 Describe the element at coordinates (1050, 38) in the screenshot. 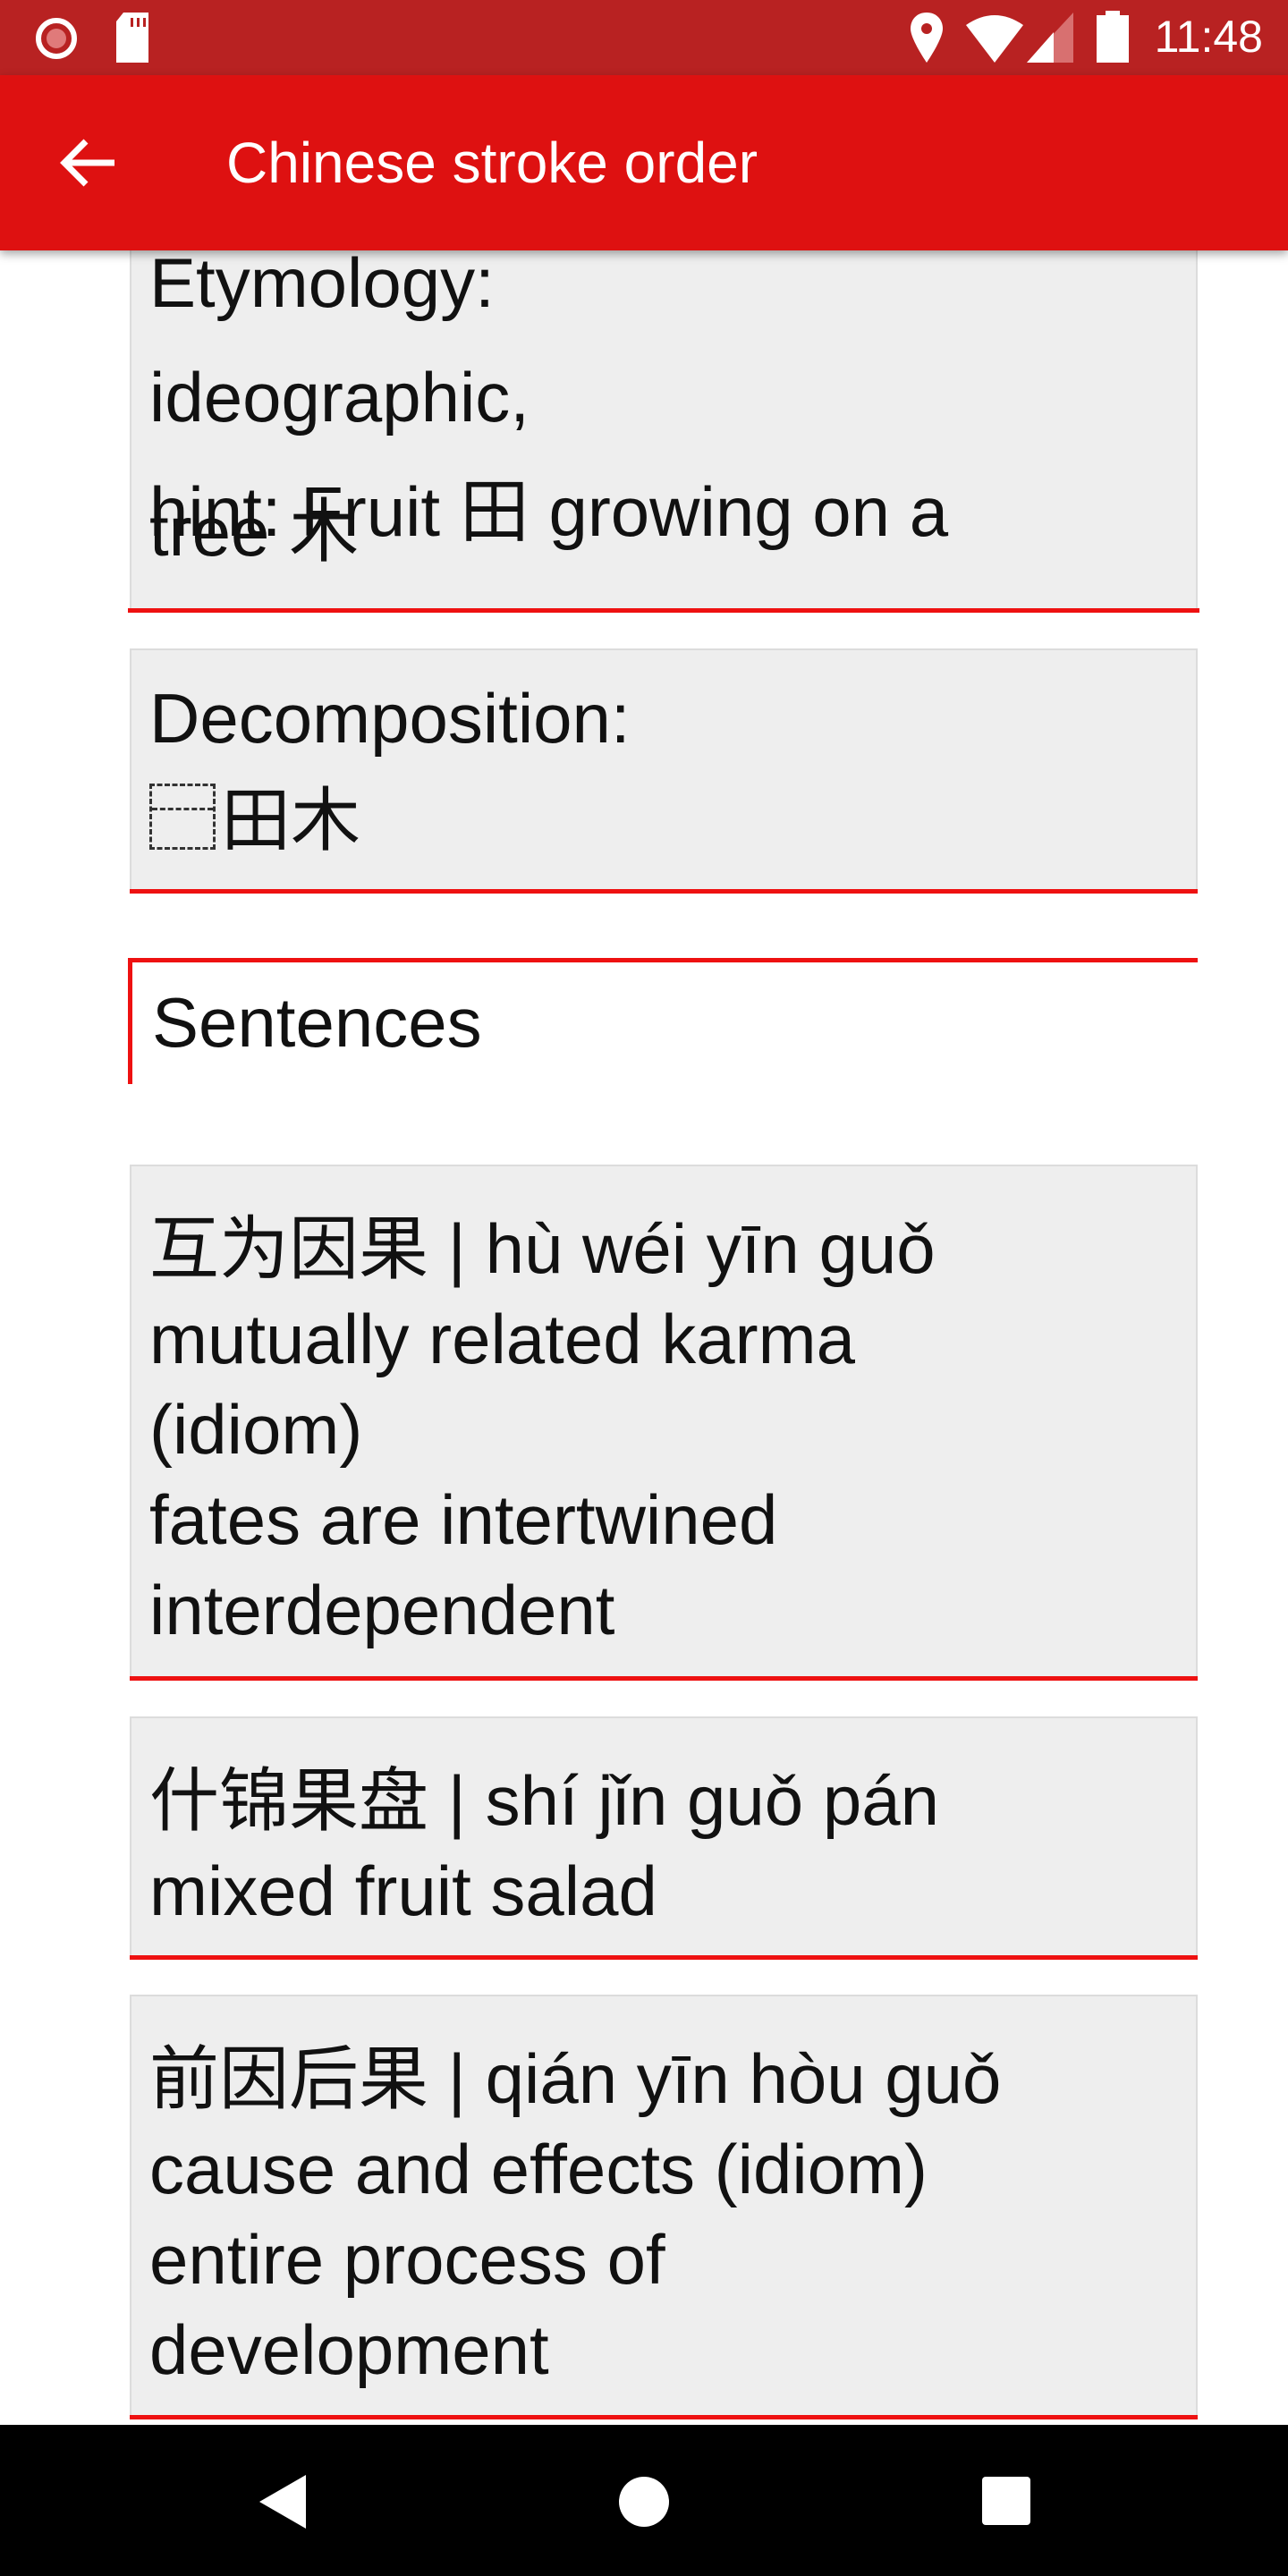

I see `signal-icon` at that location.